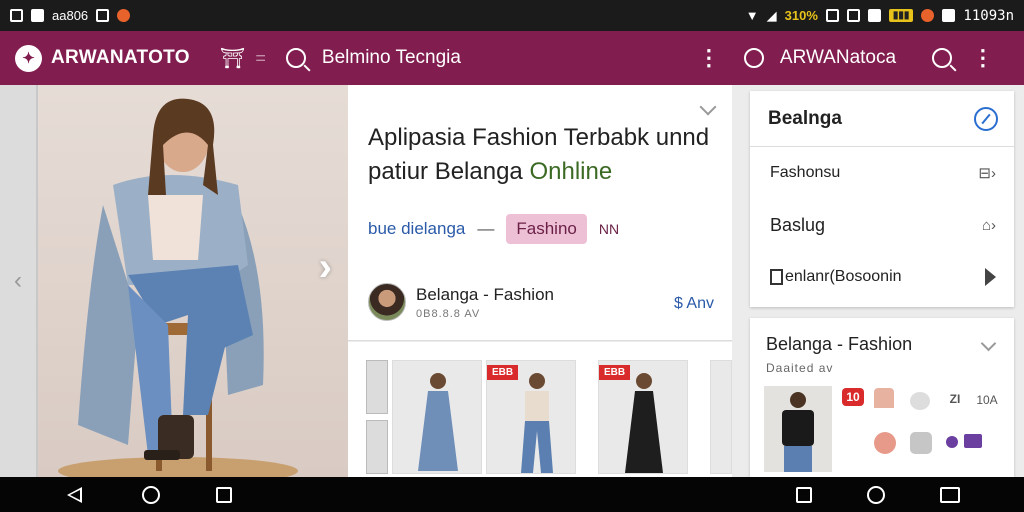  I want to click on nfc-icon, so click(832, 15).